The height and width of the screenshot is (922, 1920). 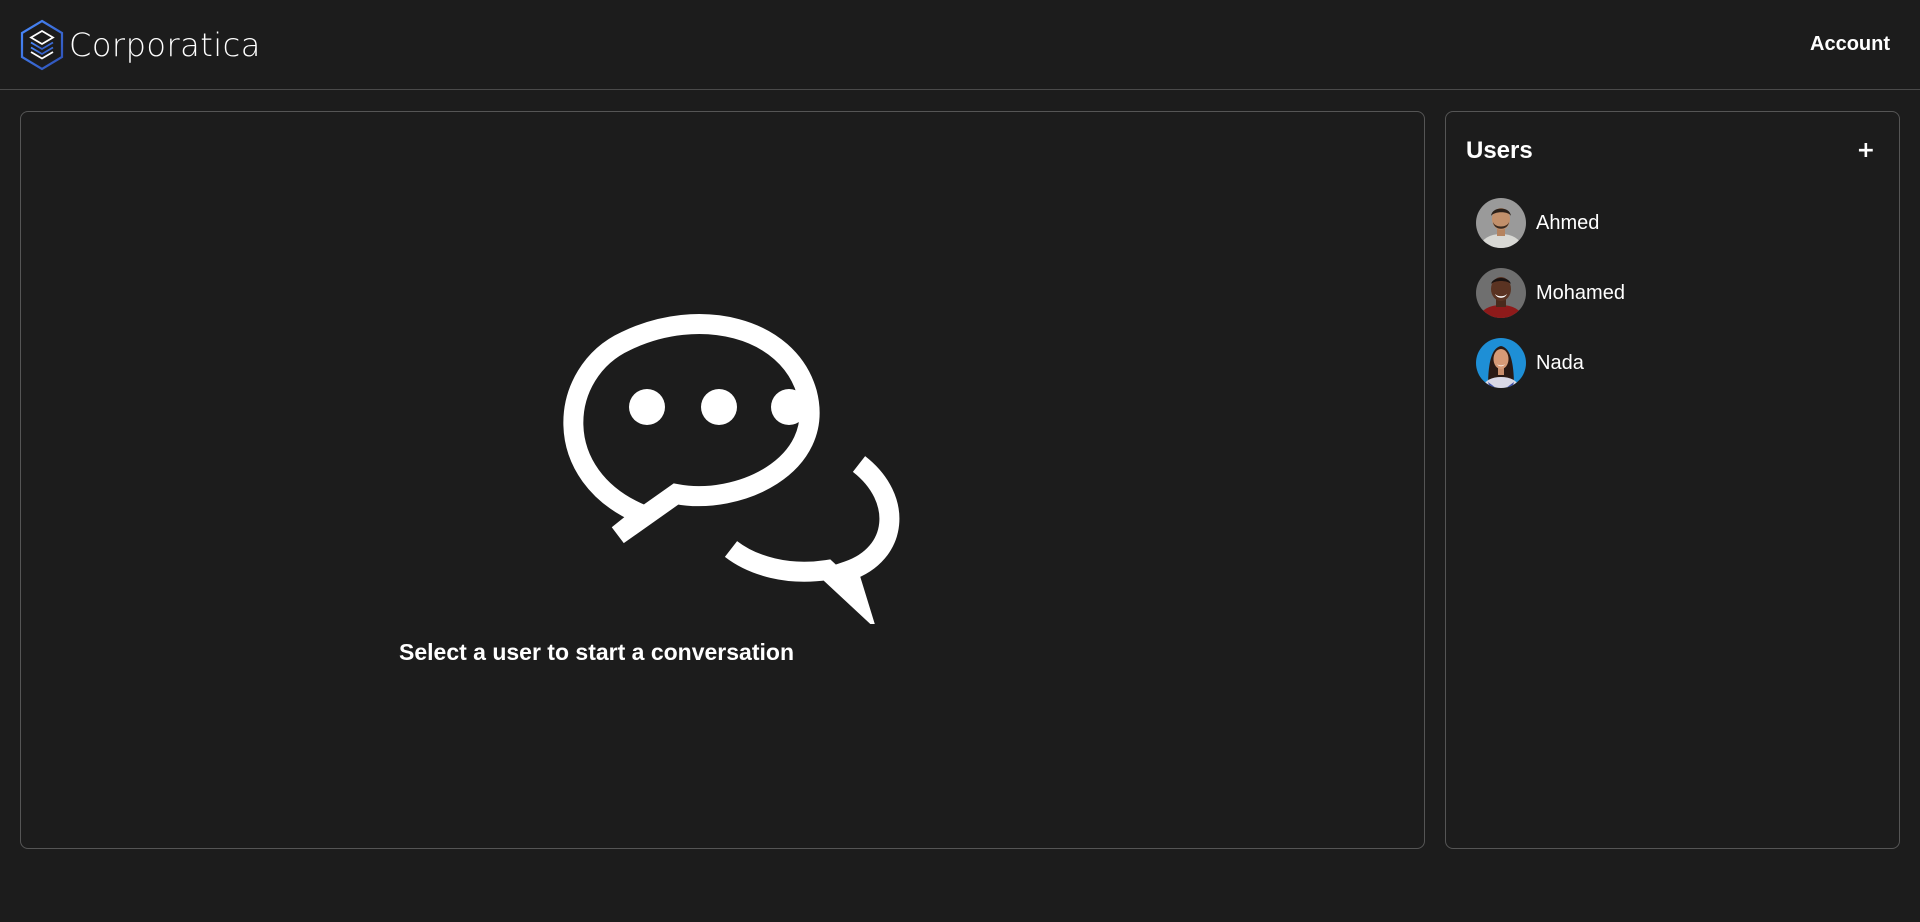 I want to click on empty-state-message: Select a user to start a conversation, so click(x=596, y=652).